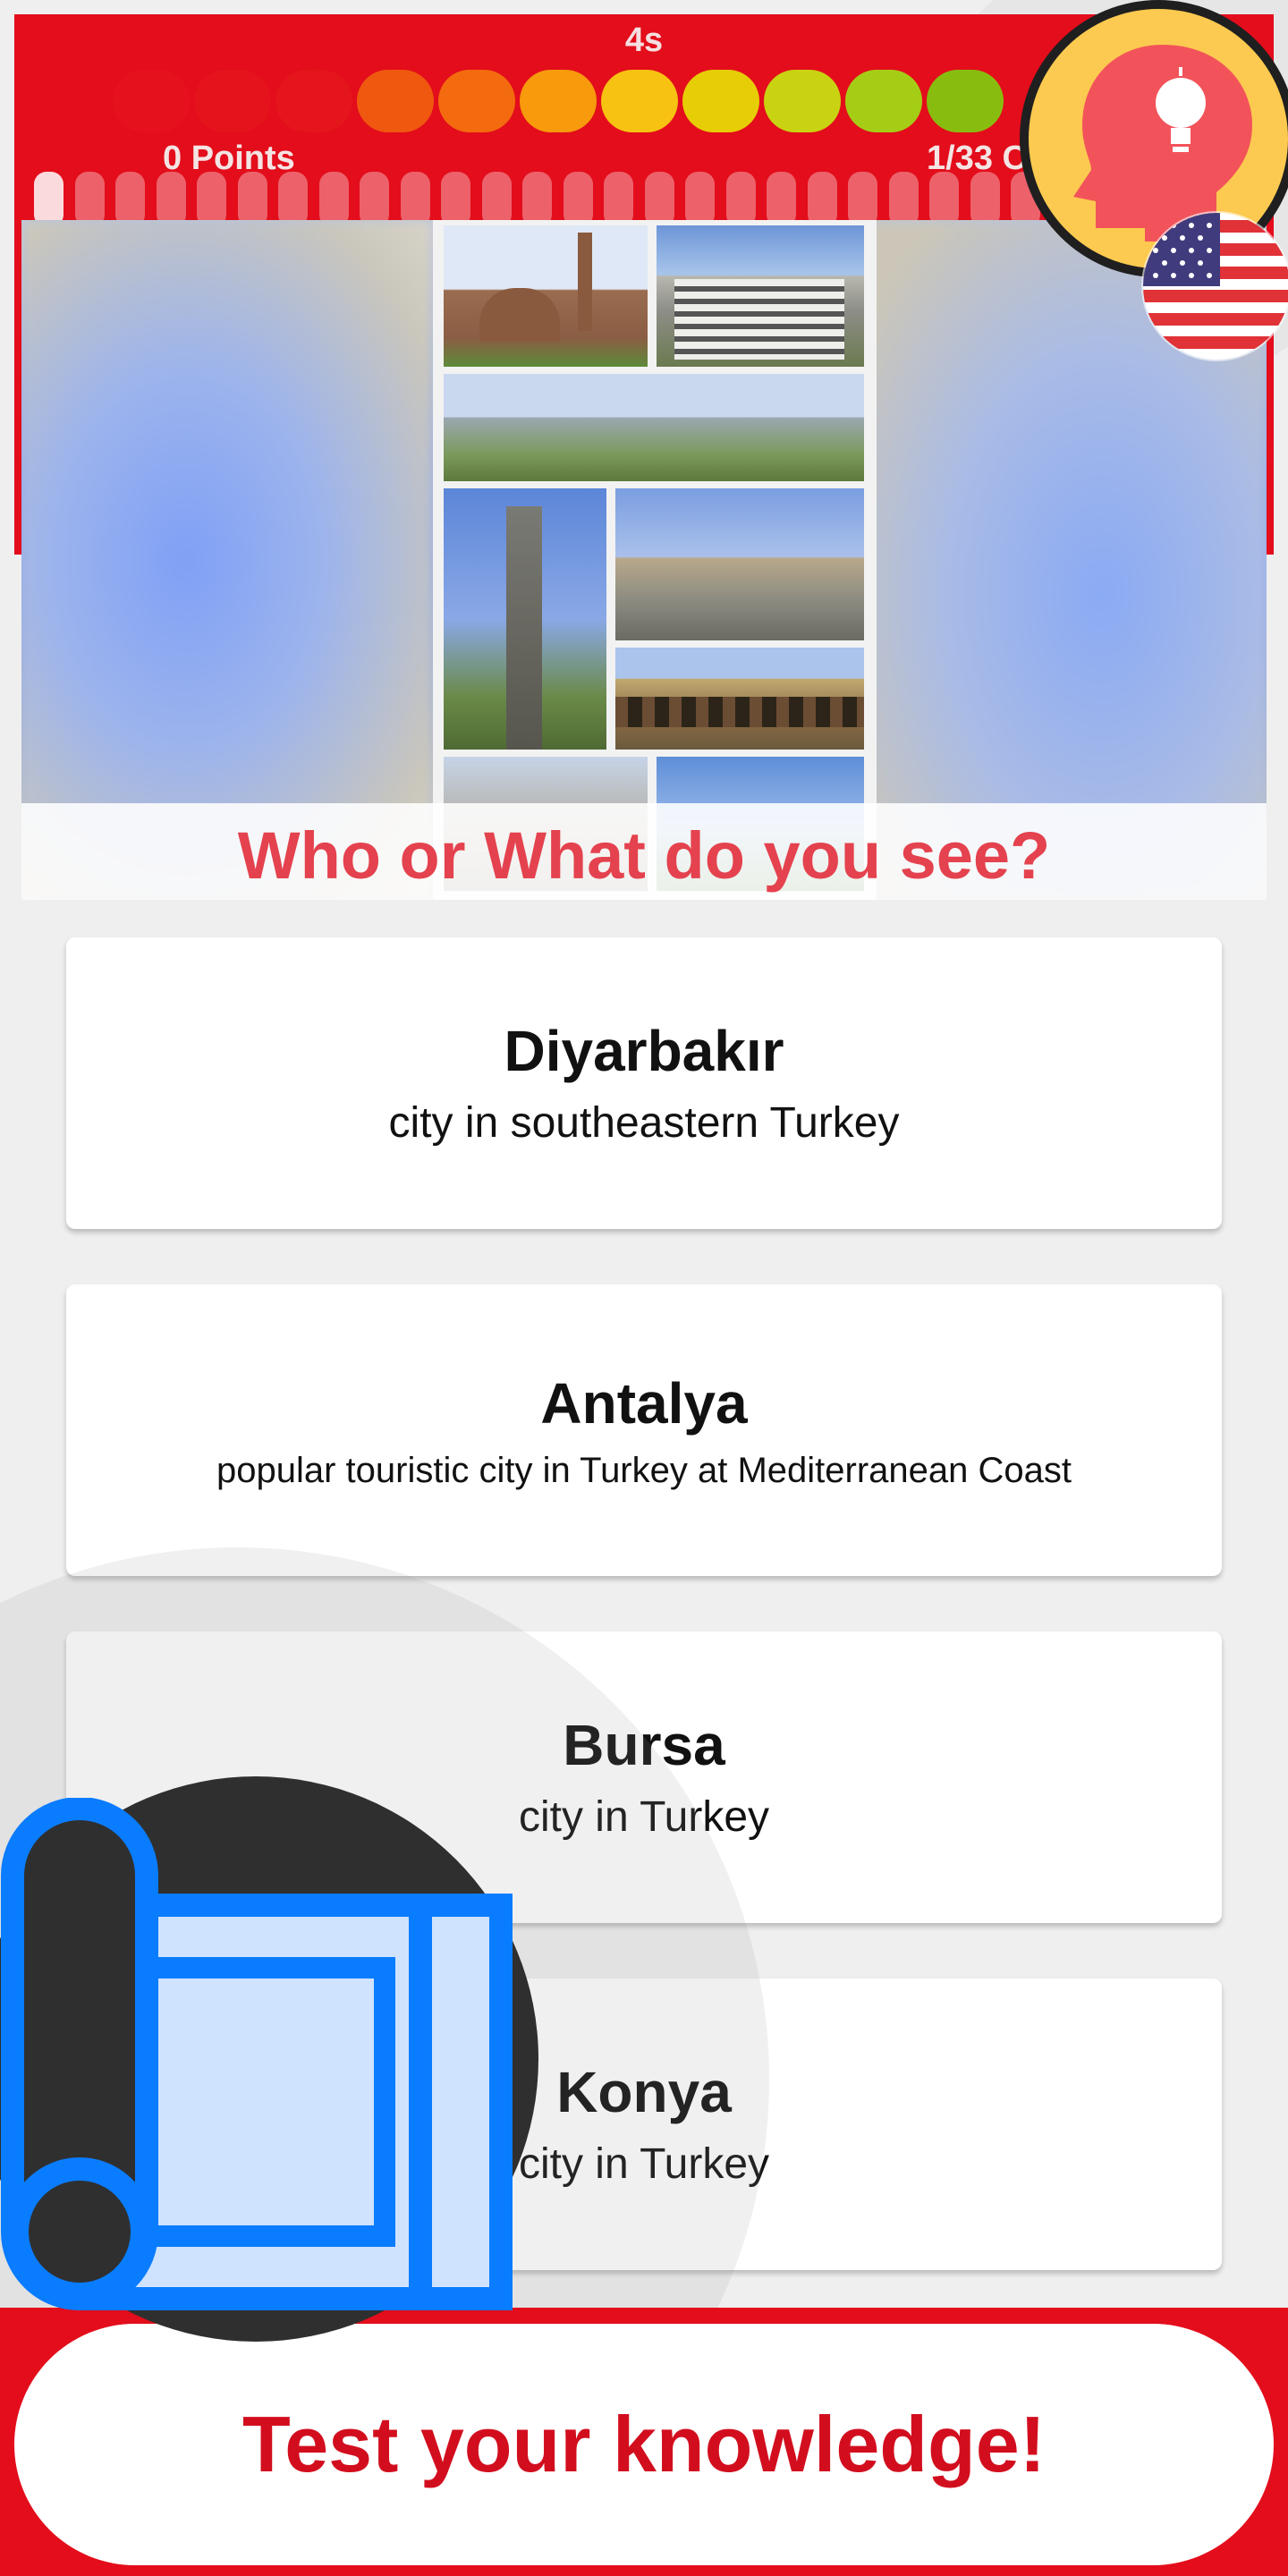 The image size is (1288, 2576). I want to click on collage-photo-park, so click(654, 427).